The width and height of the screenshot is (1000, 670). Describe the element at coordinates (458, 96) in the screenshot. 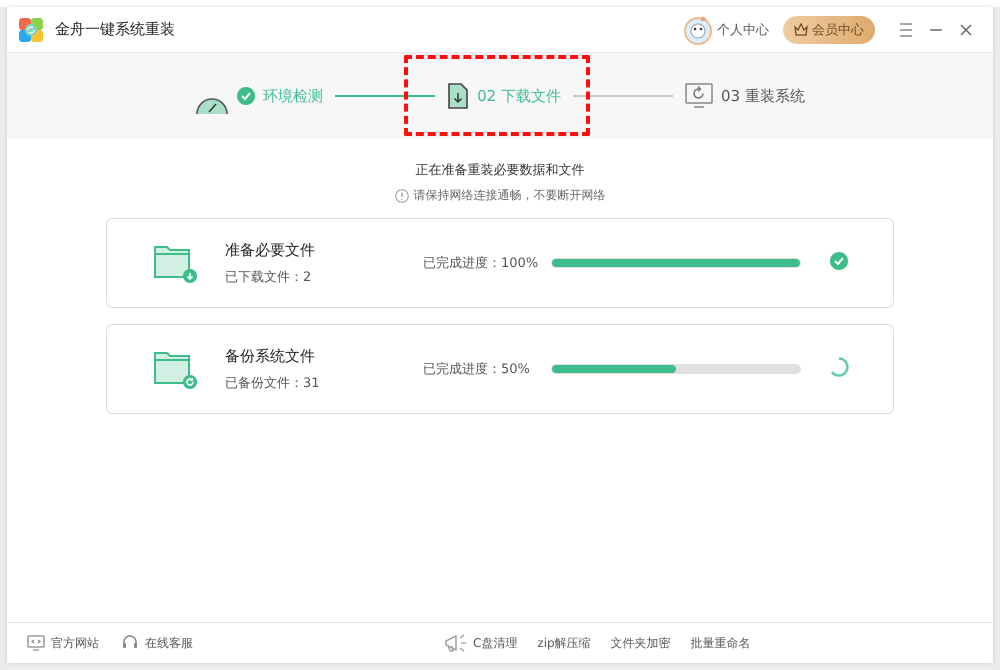

I see `file-download-icon` at that location.